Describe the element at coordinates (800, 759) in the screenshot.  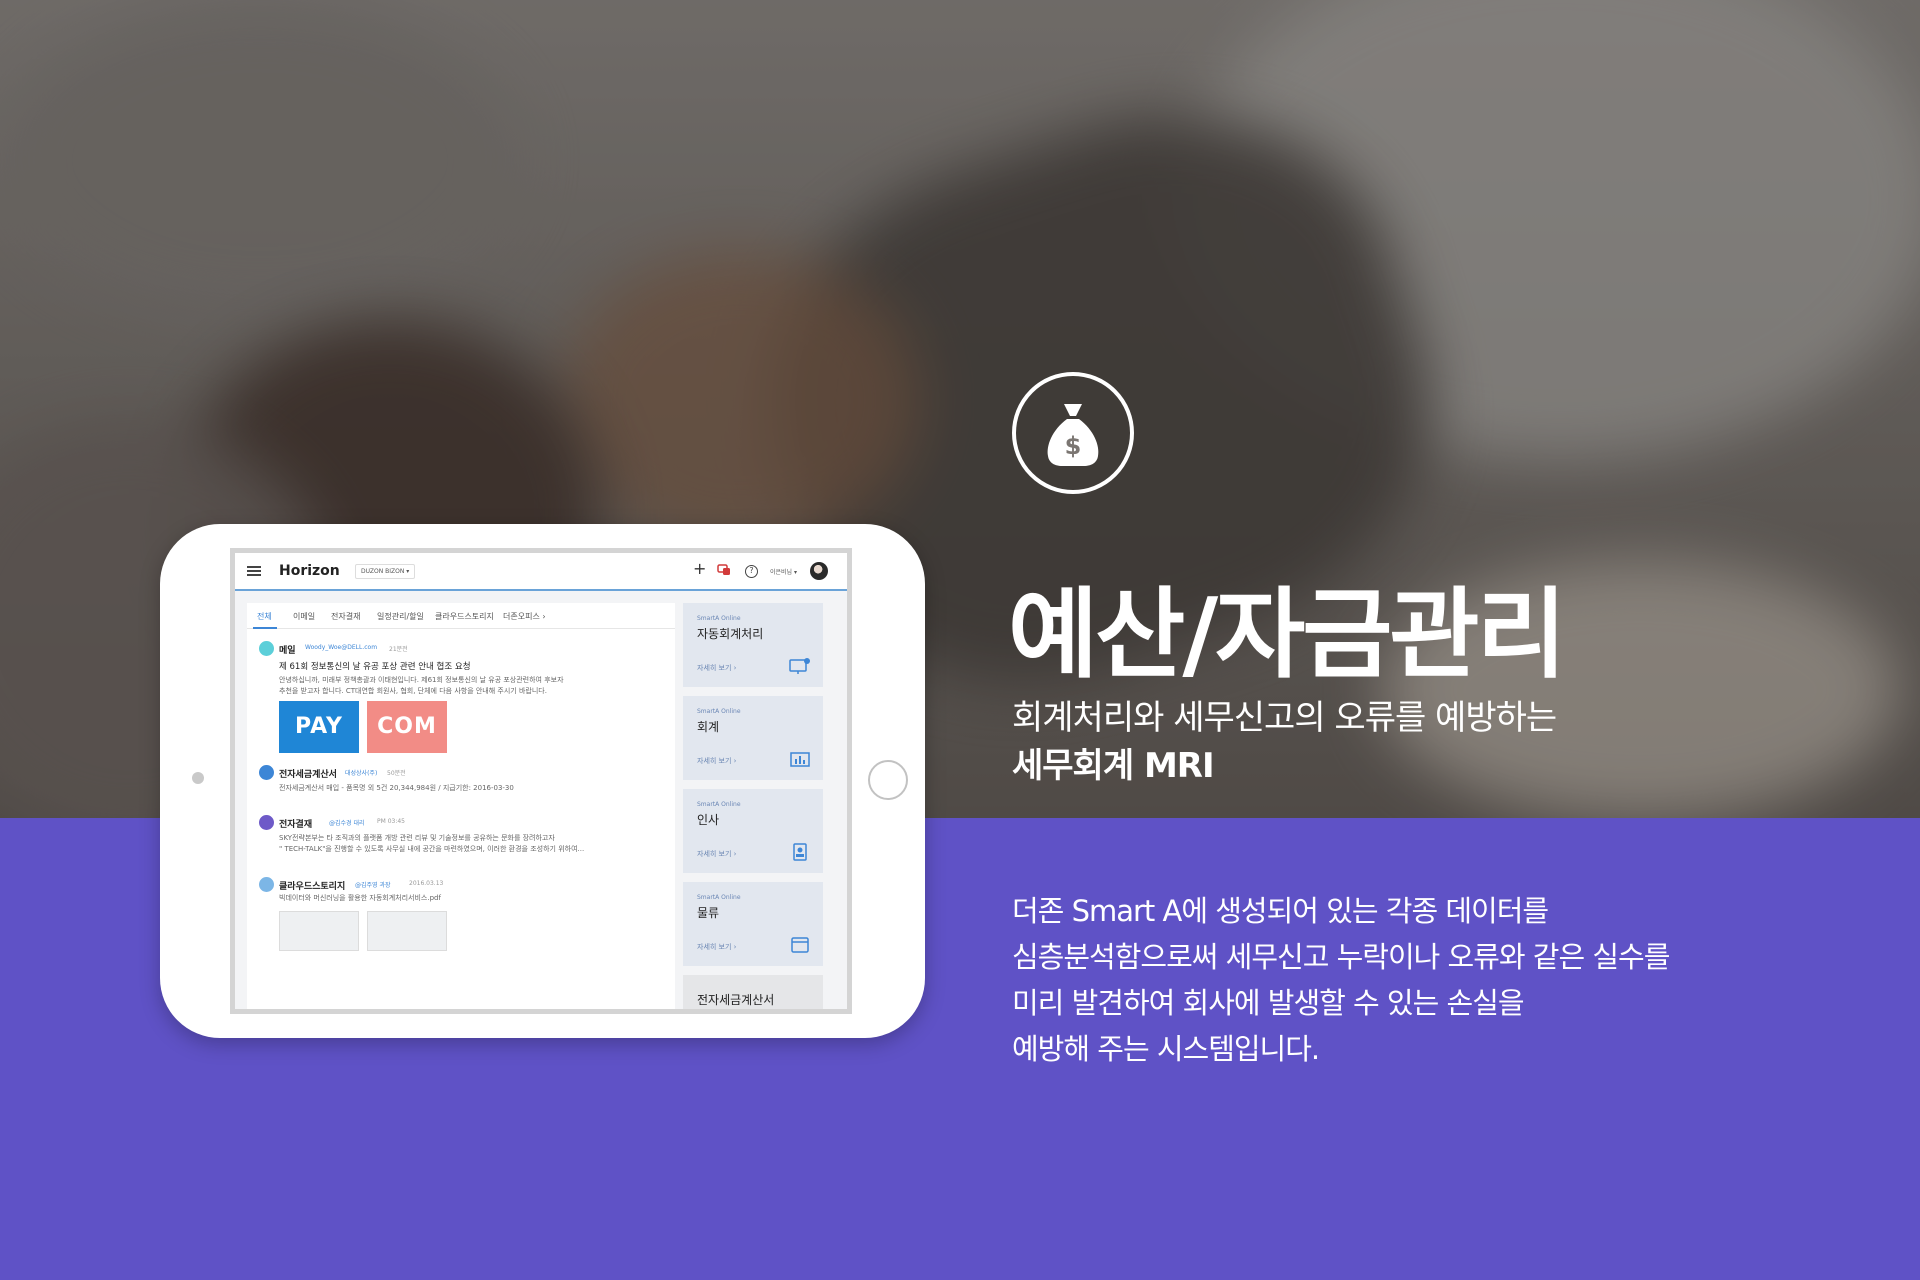
I see `bar-chart-icon` at that location.